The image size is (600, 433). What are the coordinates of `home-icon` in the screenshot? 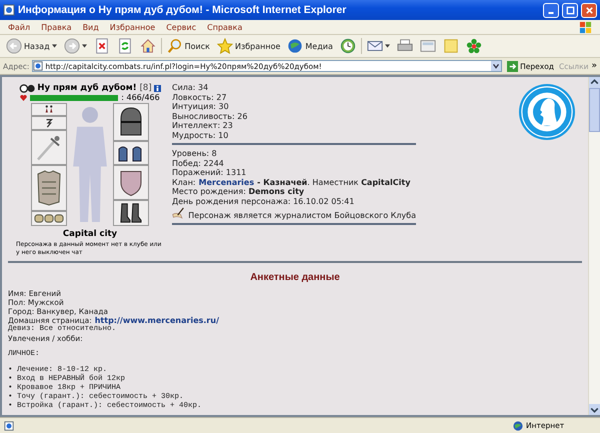 It's located at (148, 46).